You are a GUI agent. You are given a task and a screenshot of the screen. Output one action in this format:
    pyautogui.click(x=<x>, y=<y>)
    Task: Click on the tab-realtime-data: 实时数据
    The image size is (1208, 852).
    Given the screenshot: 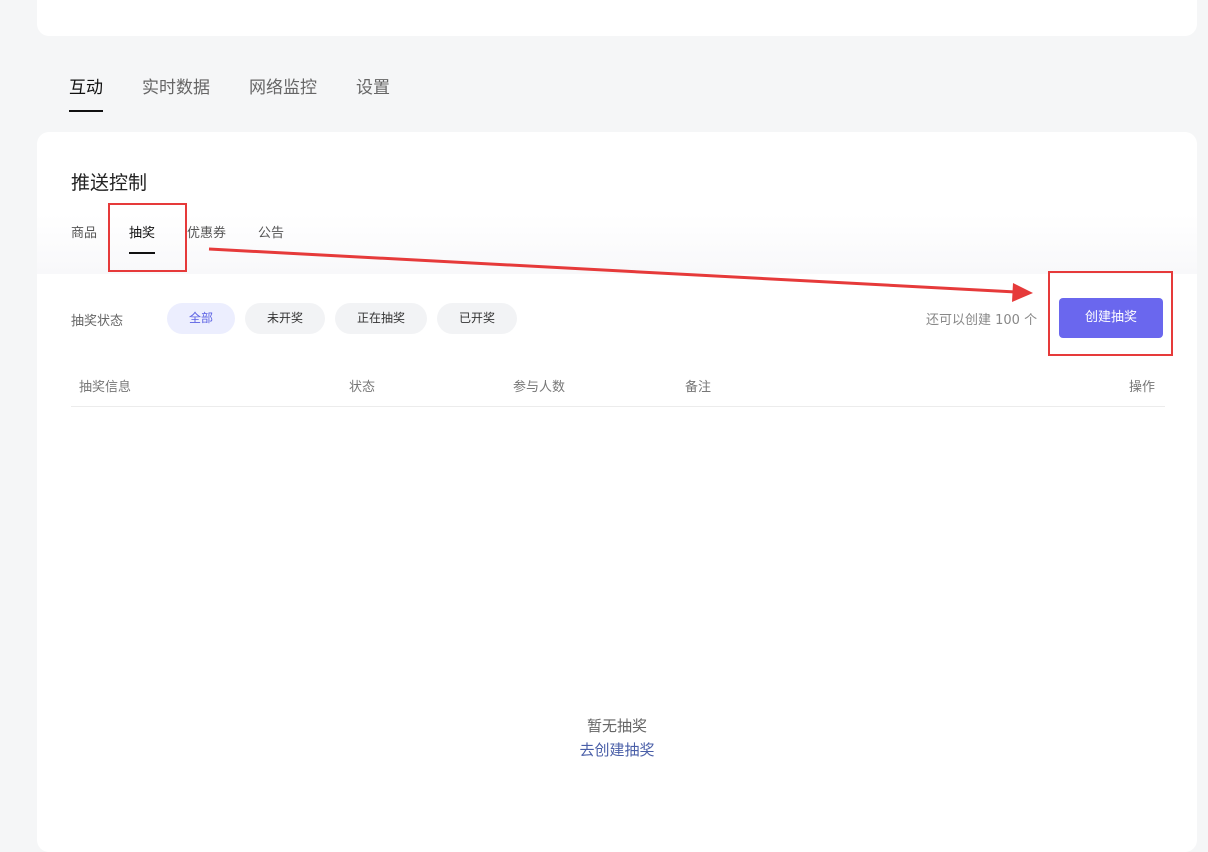 What is the action you would take?
    pyautogui.click(x=176, y=94)
    